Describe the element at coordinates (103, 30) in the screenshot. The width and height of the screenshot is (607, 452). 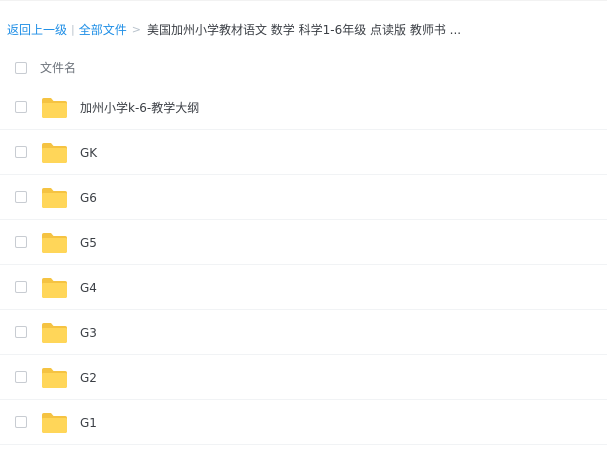
I see `all-files-link: 全部文件` at that location.